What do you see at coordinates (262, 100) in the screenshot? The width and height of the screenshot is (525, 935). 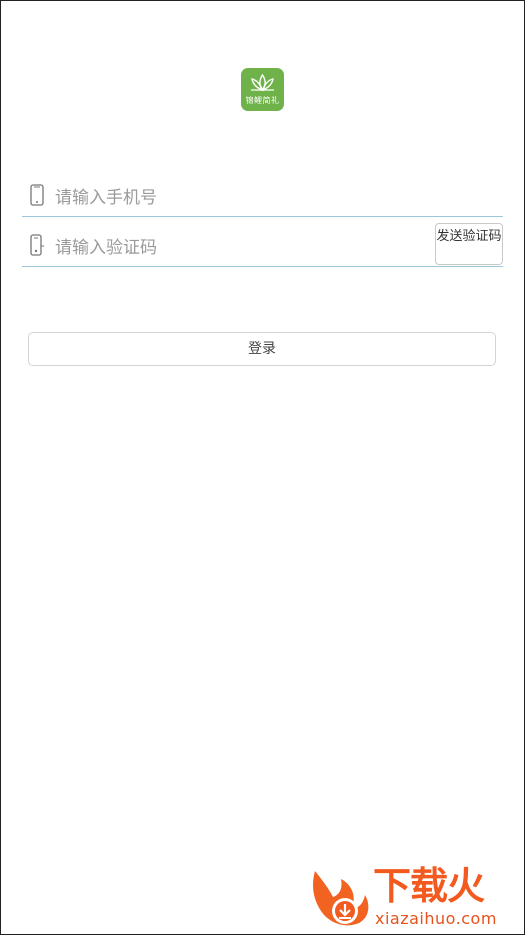 I see `logo-text: 锦鲤简礼` at bounding box center [262, 100].